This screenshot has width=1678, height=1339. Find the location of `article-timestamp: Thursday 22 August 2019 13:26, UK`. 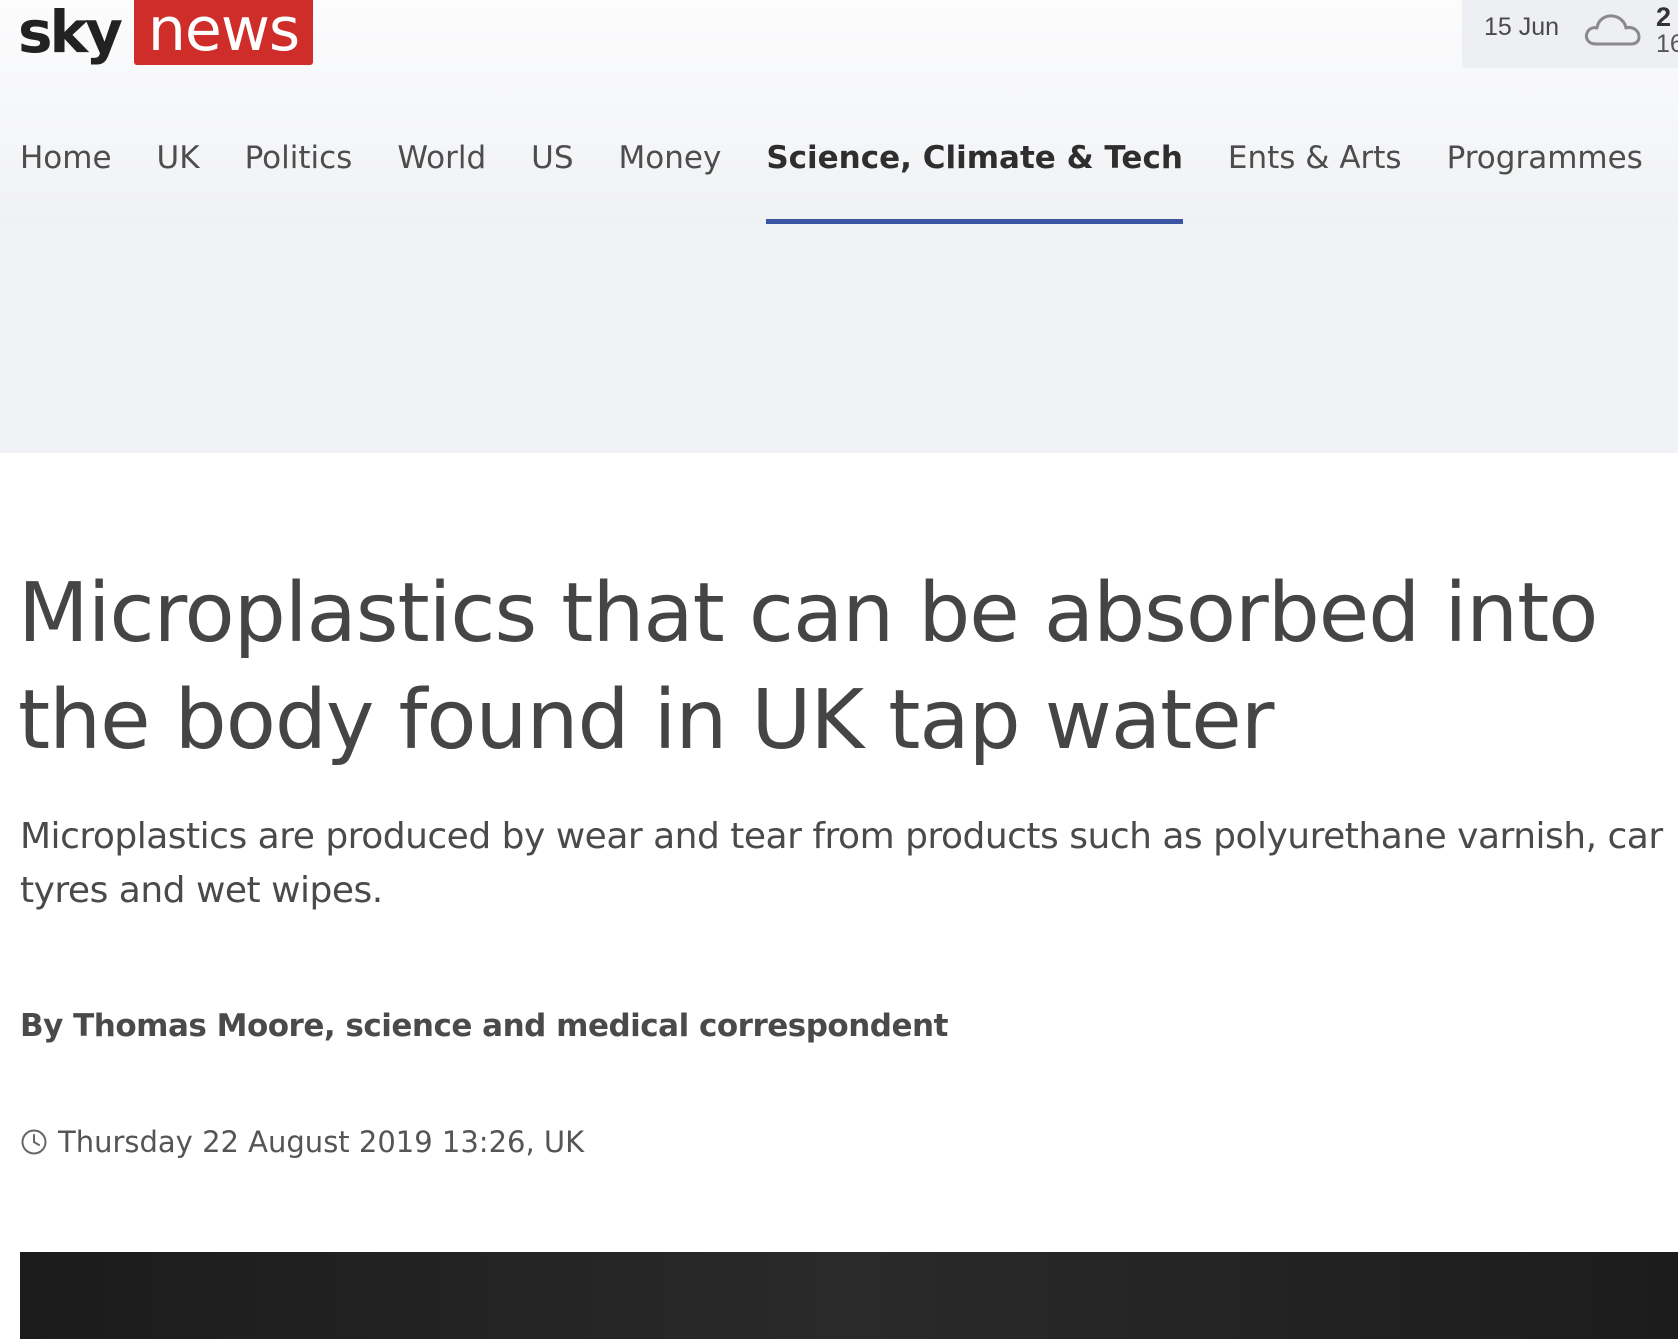

article-timestamp: Thursday 22 August 2019 13:26, UK is located at coordinates (302, 1142).